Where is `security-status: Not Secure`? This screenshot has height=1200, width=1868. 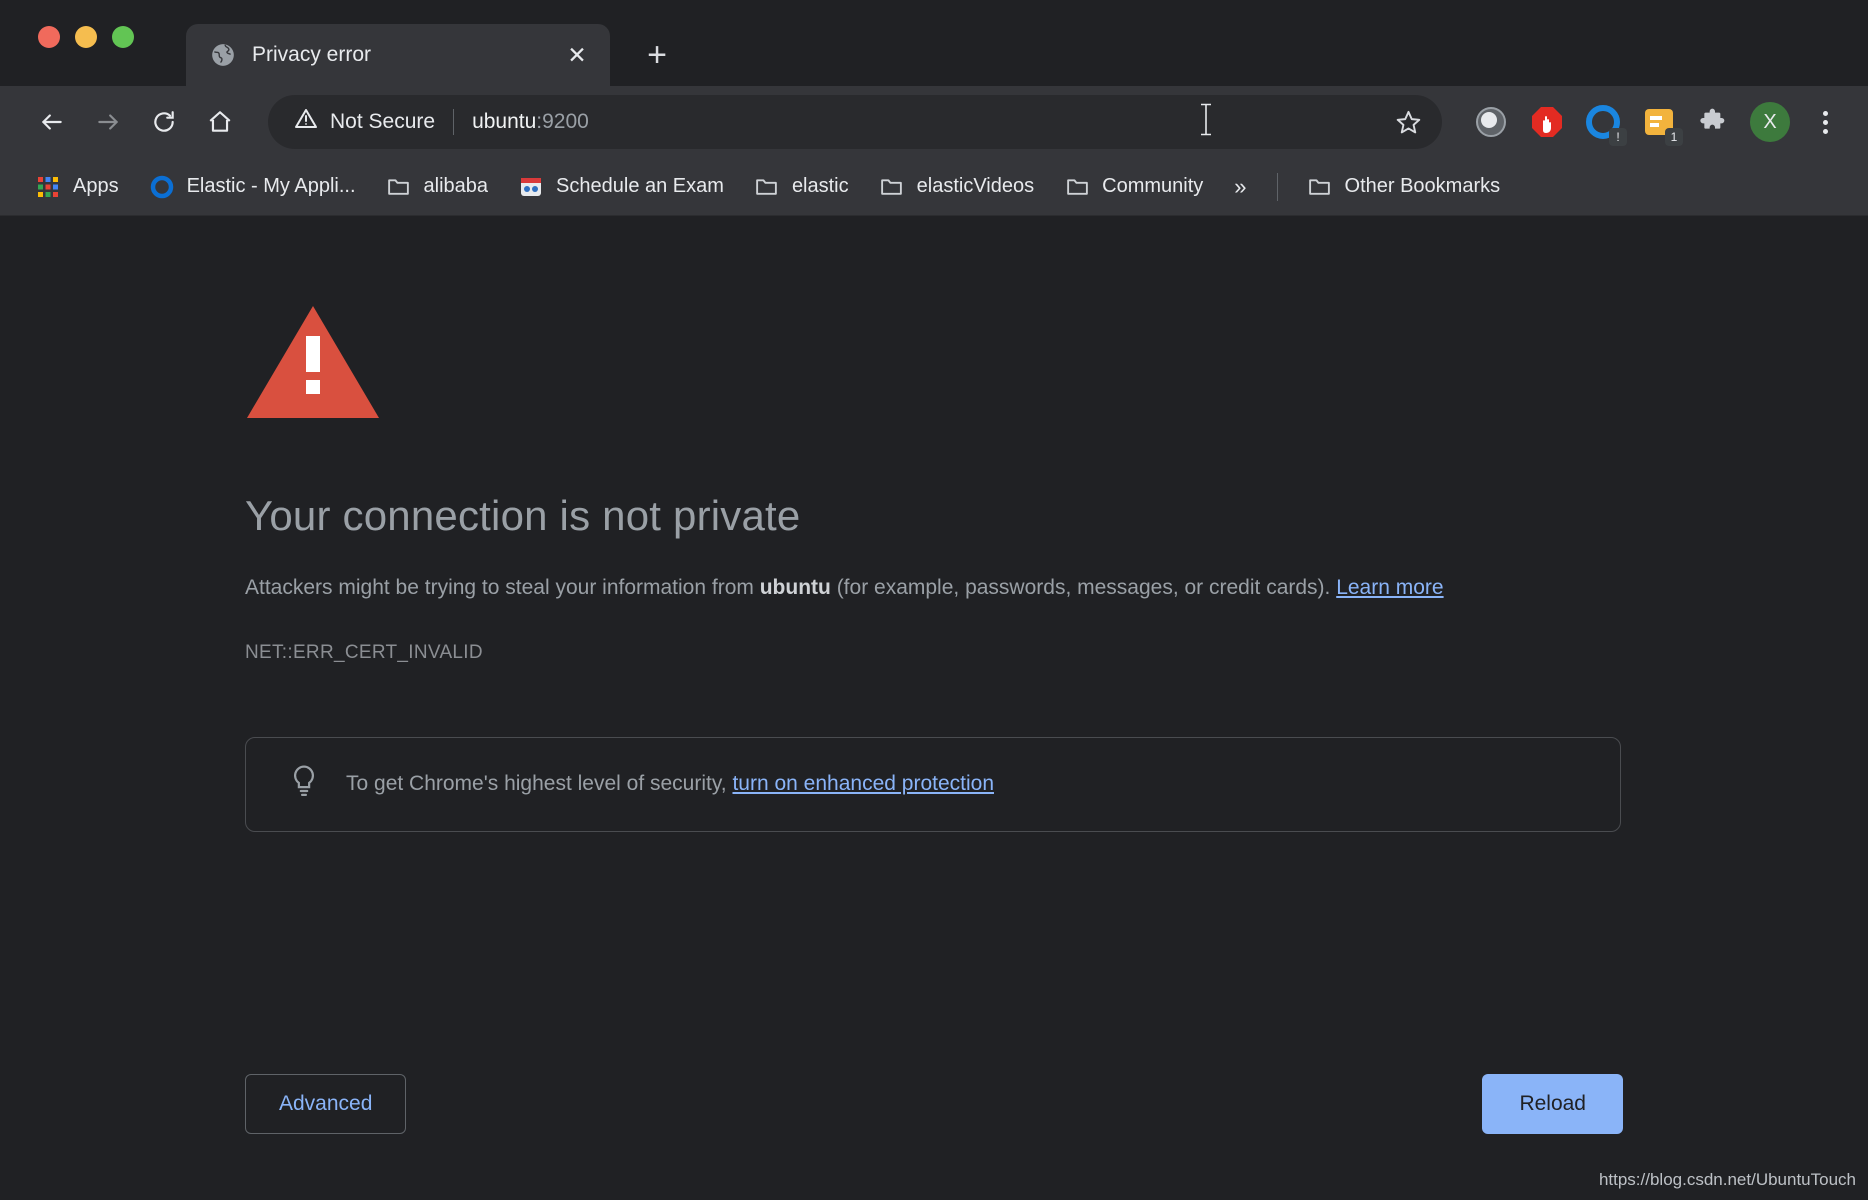 security-status: Not Secure is located at coordinates (364, 122).